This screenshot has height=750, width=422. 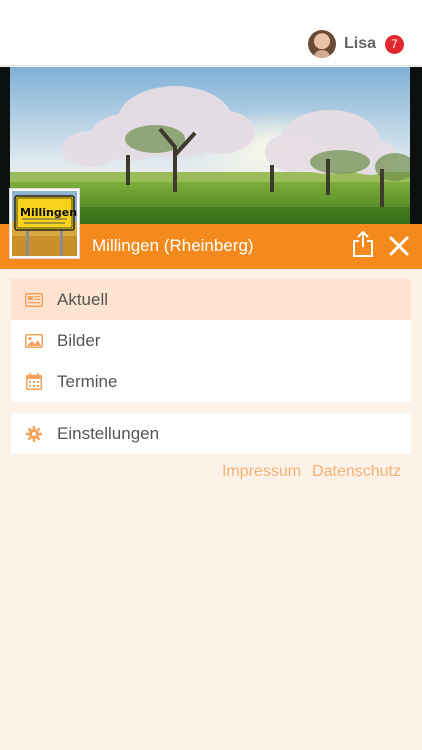 I want to click on settings-menu: Einstellungen, so click(x=211, y=433).